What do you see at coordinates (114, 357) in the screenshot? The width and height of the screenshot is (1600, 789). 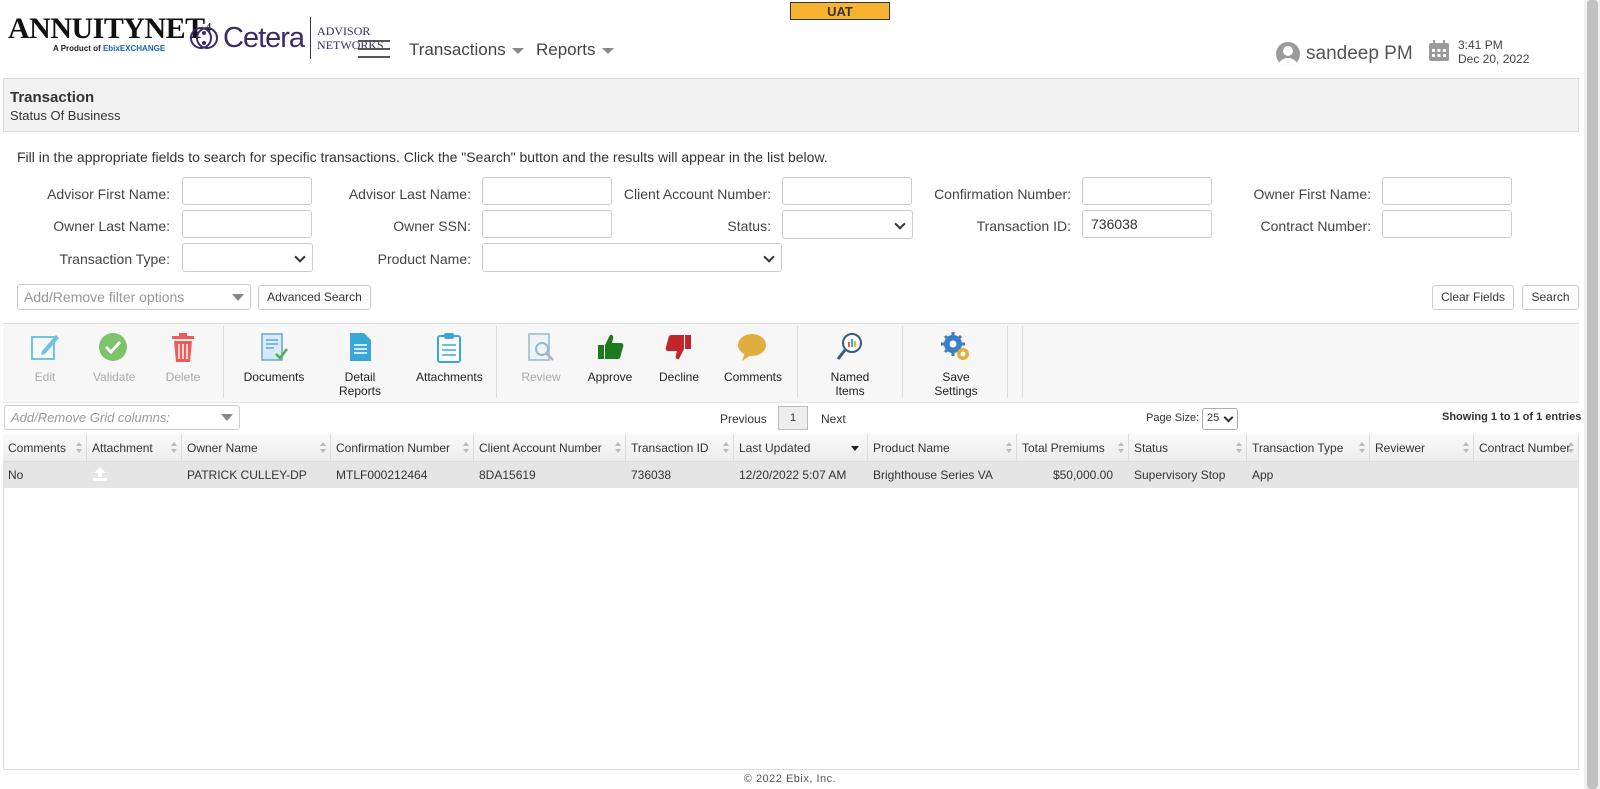 I see `validate-button: Validate` at bounding box center [114, 357].